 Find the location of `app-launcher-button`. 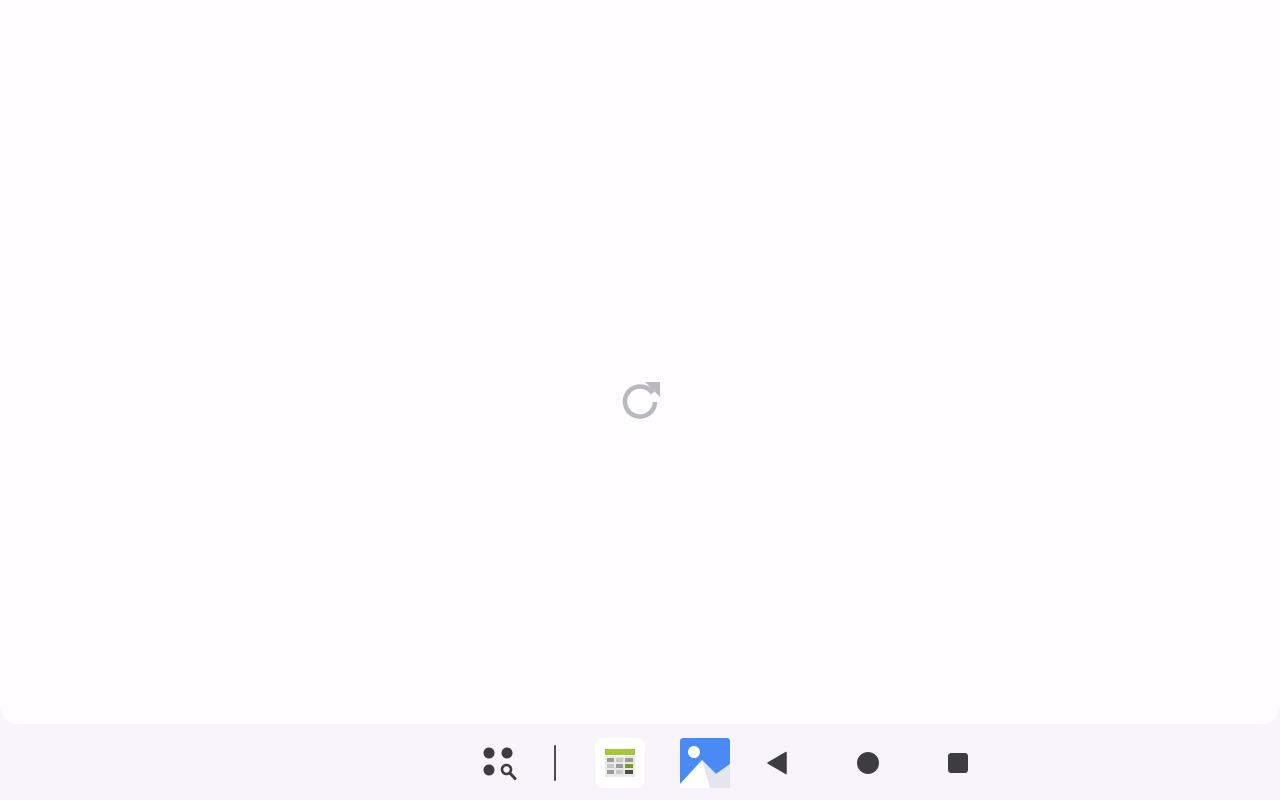

app-launcher-button is located at coordinates (500, 764).